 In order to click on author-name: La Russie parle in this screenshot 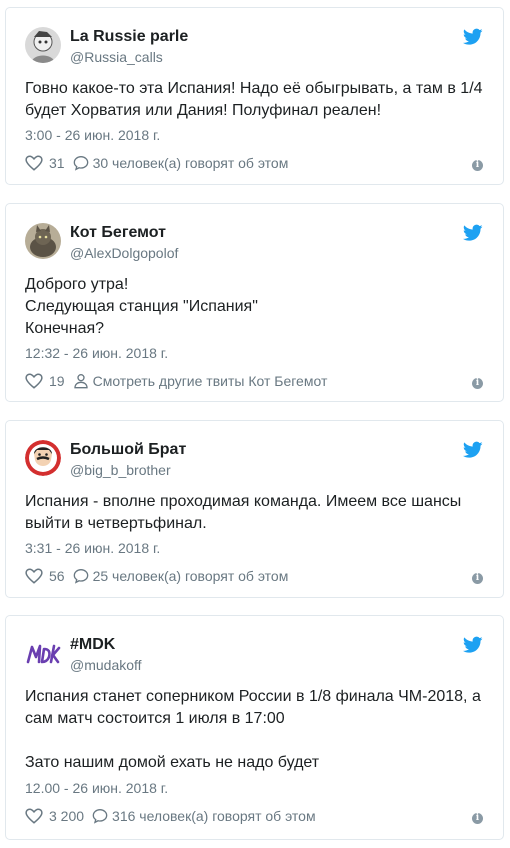, I will do `click(129, 37)`.